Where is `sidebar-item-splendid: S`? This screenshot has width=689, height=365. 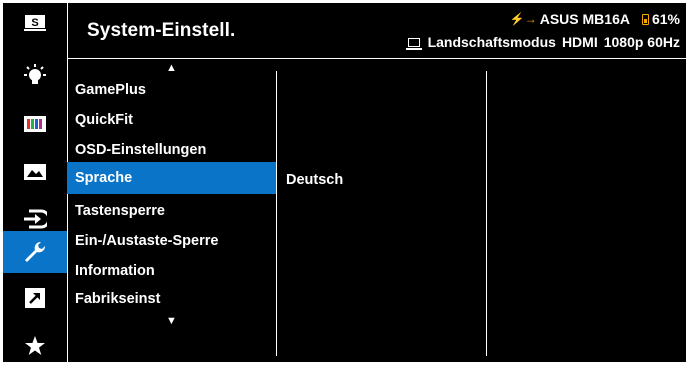
sidebar-item-splendid: S is located at coordinates (35, 23).